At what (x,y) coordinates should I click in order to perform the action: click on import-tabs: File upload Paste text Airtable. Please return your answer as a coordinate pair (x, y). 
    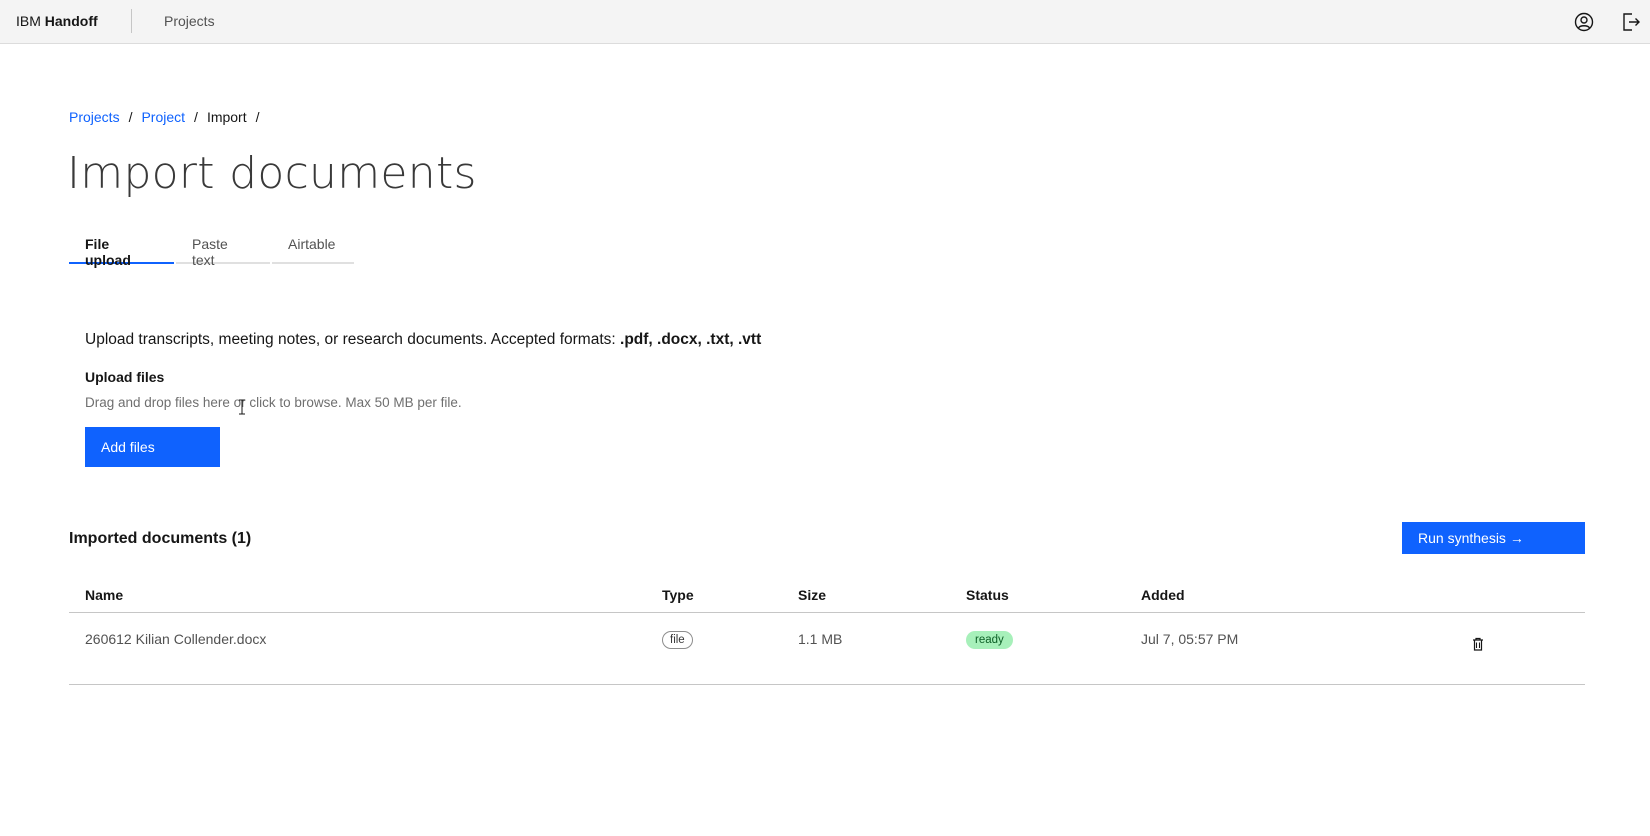
    Looking at the image, I should click on (212, 245).